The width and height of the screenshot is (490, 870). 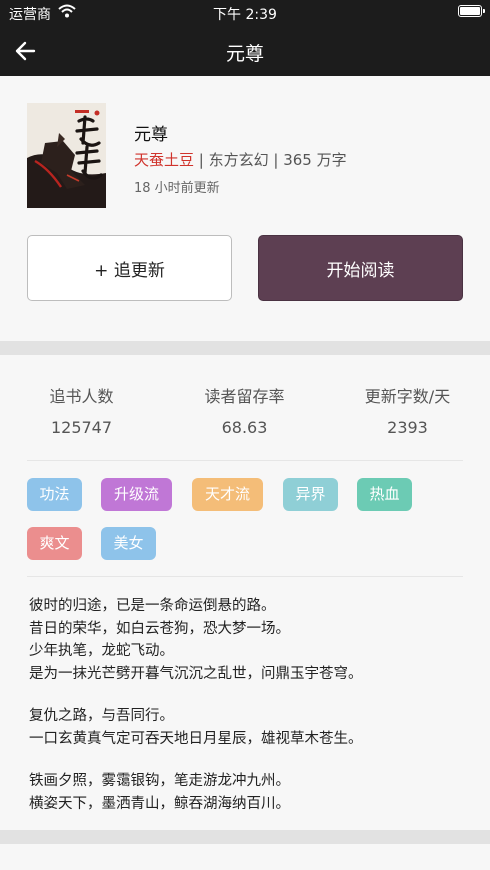 I want to click on stat-followers: 追书人数 125747, so click(x=81, y=410).